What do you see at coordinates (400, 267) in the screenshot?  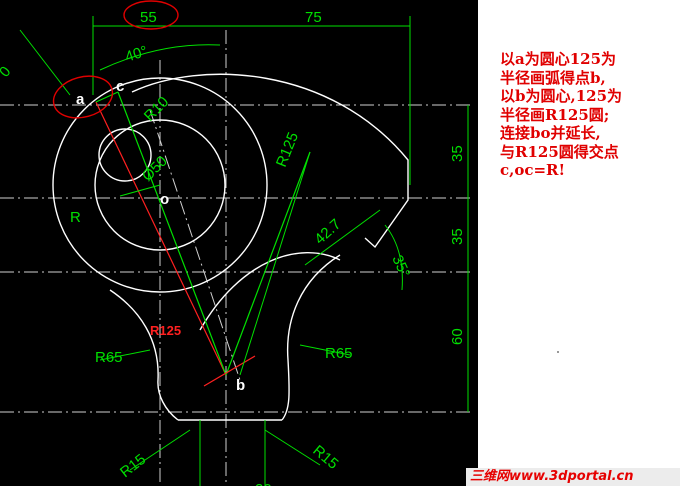 I see `dim-angle-35: 35°` at bounding box center [400, 267].